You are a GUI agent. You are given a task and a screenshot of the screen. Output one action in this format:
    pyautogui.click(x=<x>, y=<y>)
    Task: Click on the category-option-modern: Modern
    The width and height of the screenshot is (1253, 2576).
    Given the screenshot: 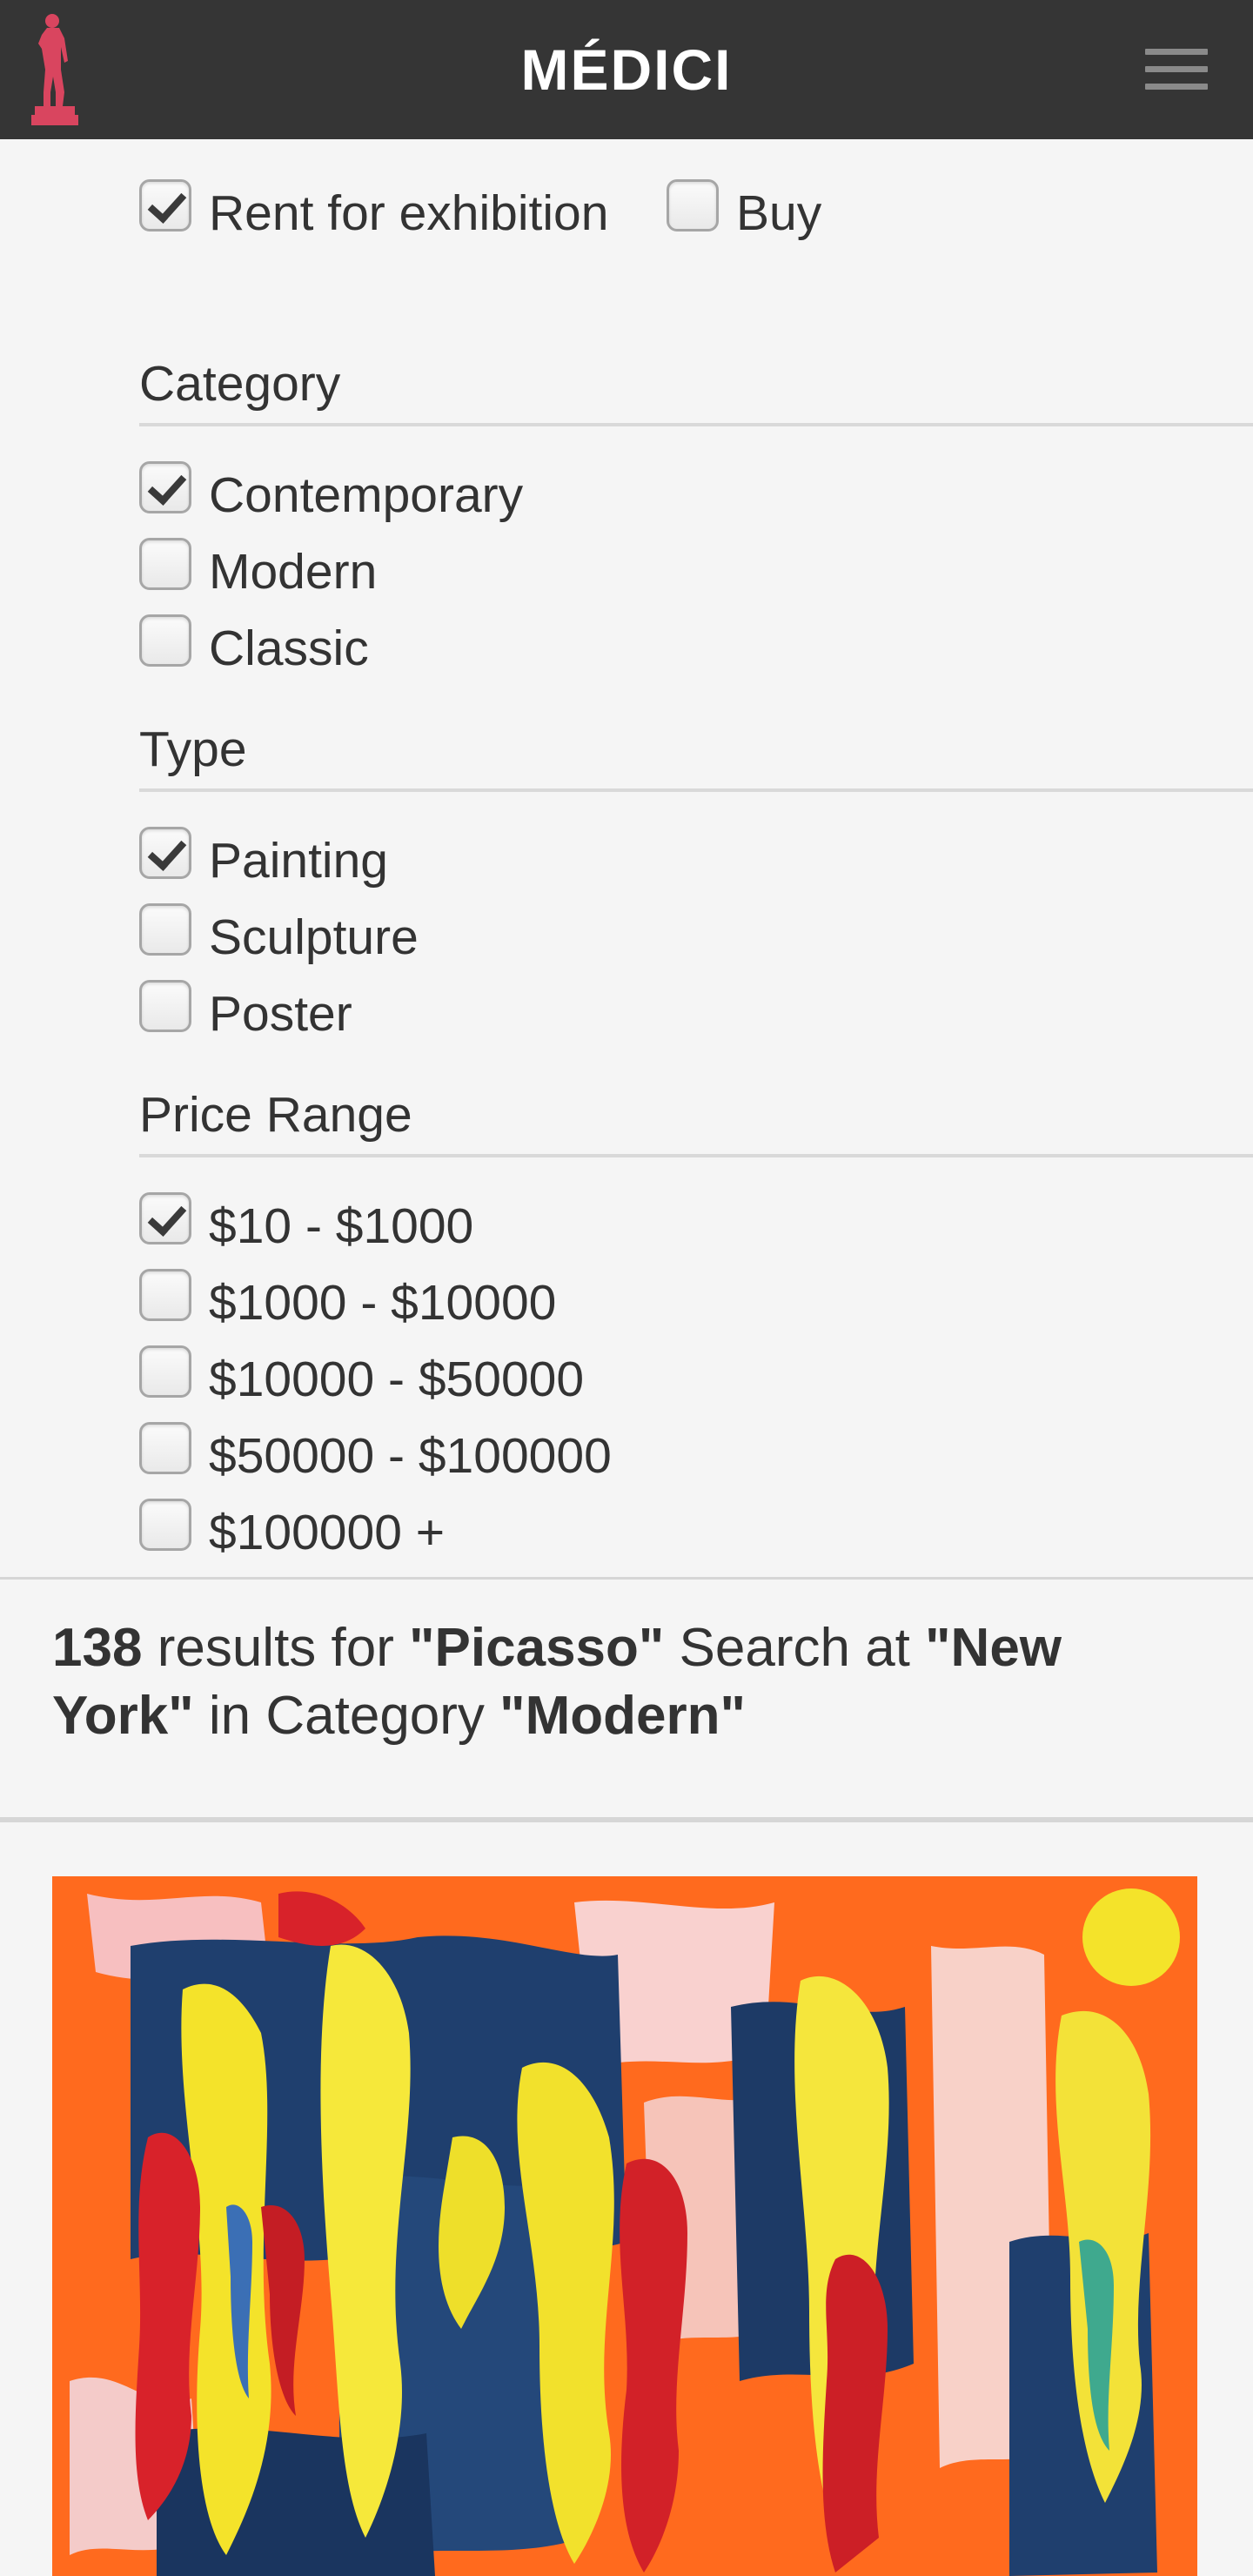 What is the action you would take?
    pyautogui.click(x=258, y=569)
    